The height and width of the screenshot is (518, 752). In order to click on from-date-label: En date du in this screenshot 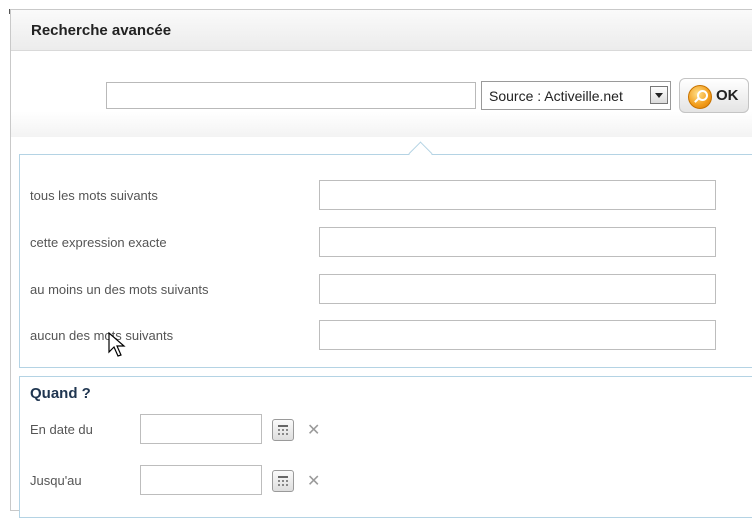, I will do `click(61, 429)`.